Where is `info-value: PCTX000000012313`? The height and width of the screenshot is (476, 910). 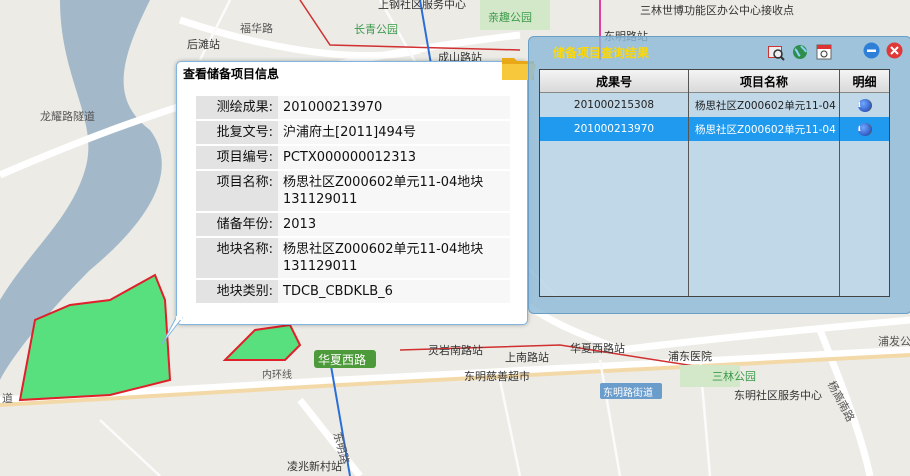 info-value: PCTX000000012313 is located at coordinates (394, 157).